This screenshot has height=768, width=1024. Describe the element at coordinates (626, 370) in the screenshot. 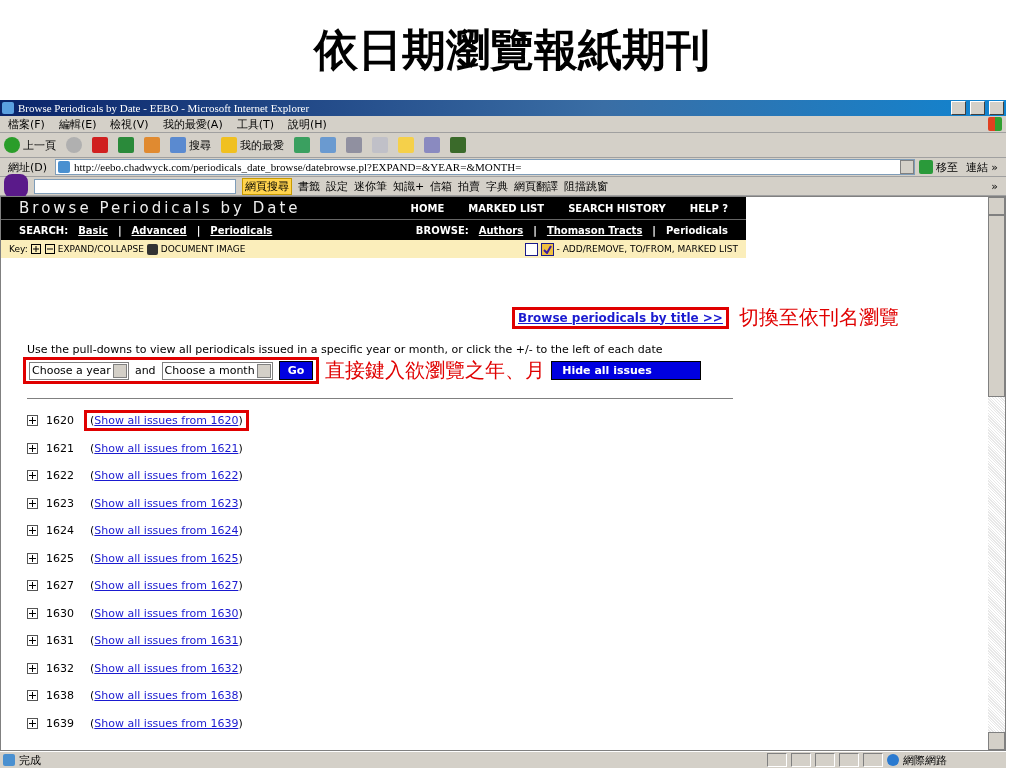

I see `hide-issues-button: Hide all issues` at that location.